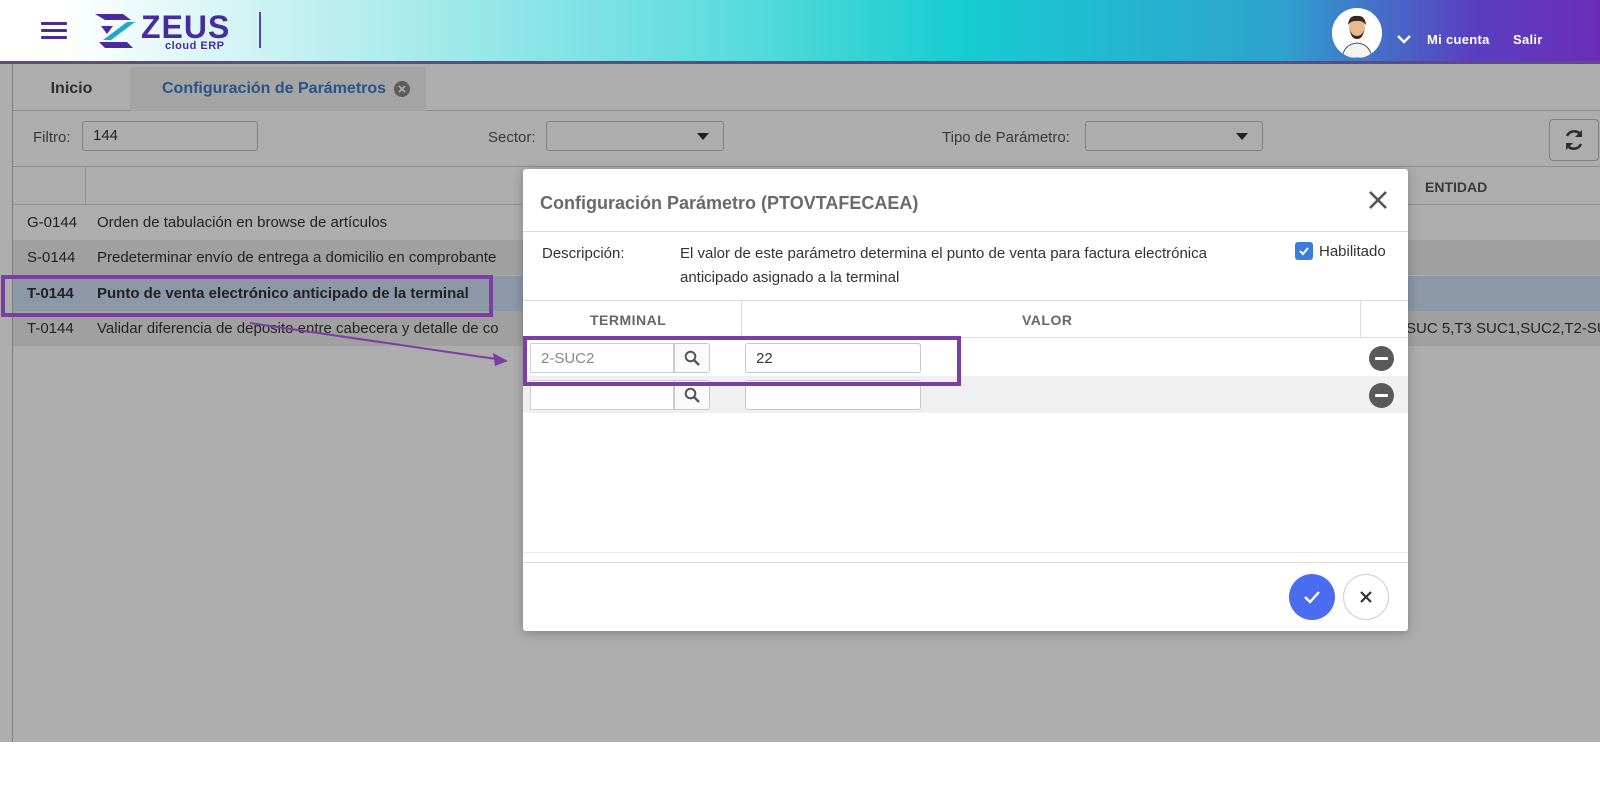 This screenshot has width=1600, height=786. What do you see at coordinates (965, 552) in the screenshot?
I see `dialog-body-end` at bounding box center [965, 552].